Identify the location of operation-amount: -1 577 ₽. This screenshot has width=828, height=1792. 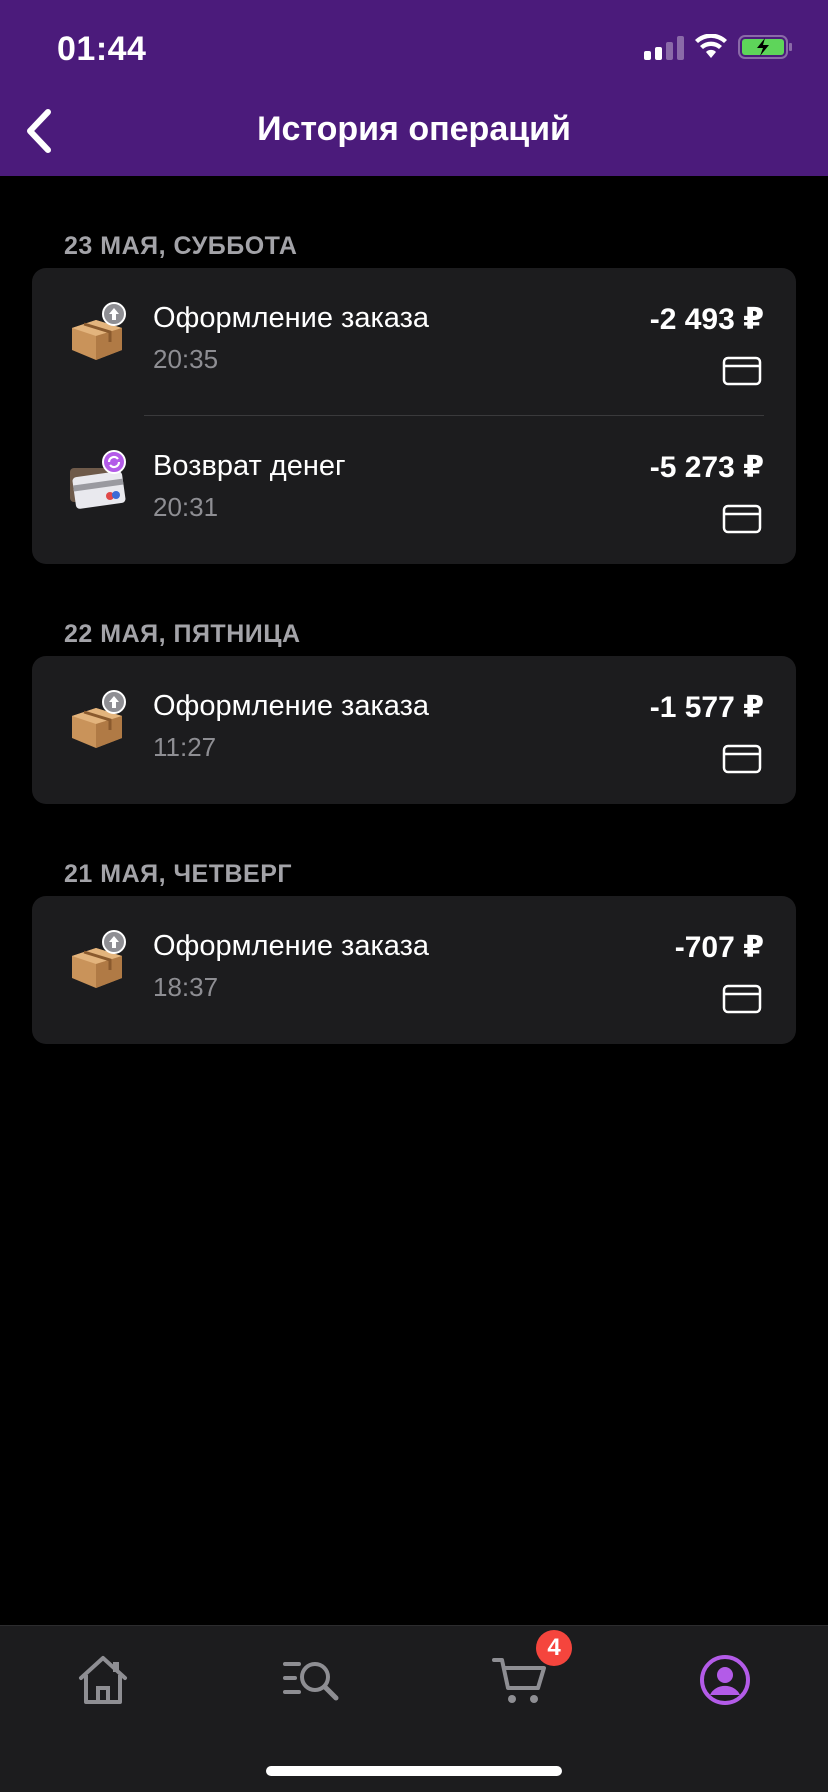
(706, 707).